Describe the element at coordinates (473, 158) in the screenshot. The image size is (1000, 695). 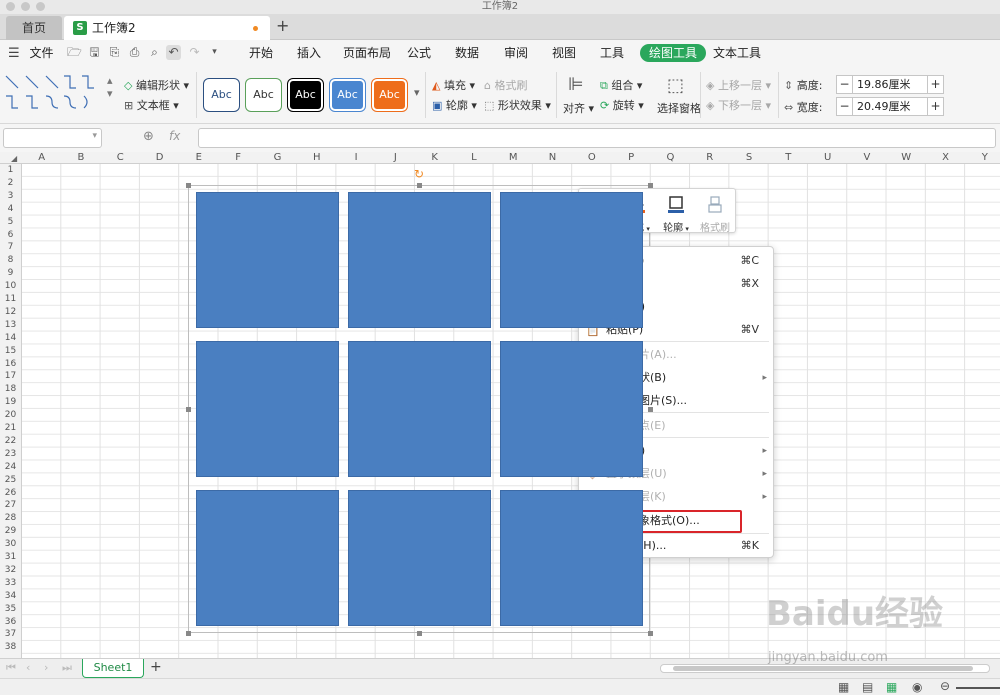
I see `column-header: L` at that location.